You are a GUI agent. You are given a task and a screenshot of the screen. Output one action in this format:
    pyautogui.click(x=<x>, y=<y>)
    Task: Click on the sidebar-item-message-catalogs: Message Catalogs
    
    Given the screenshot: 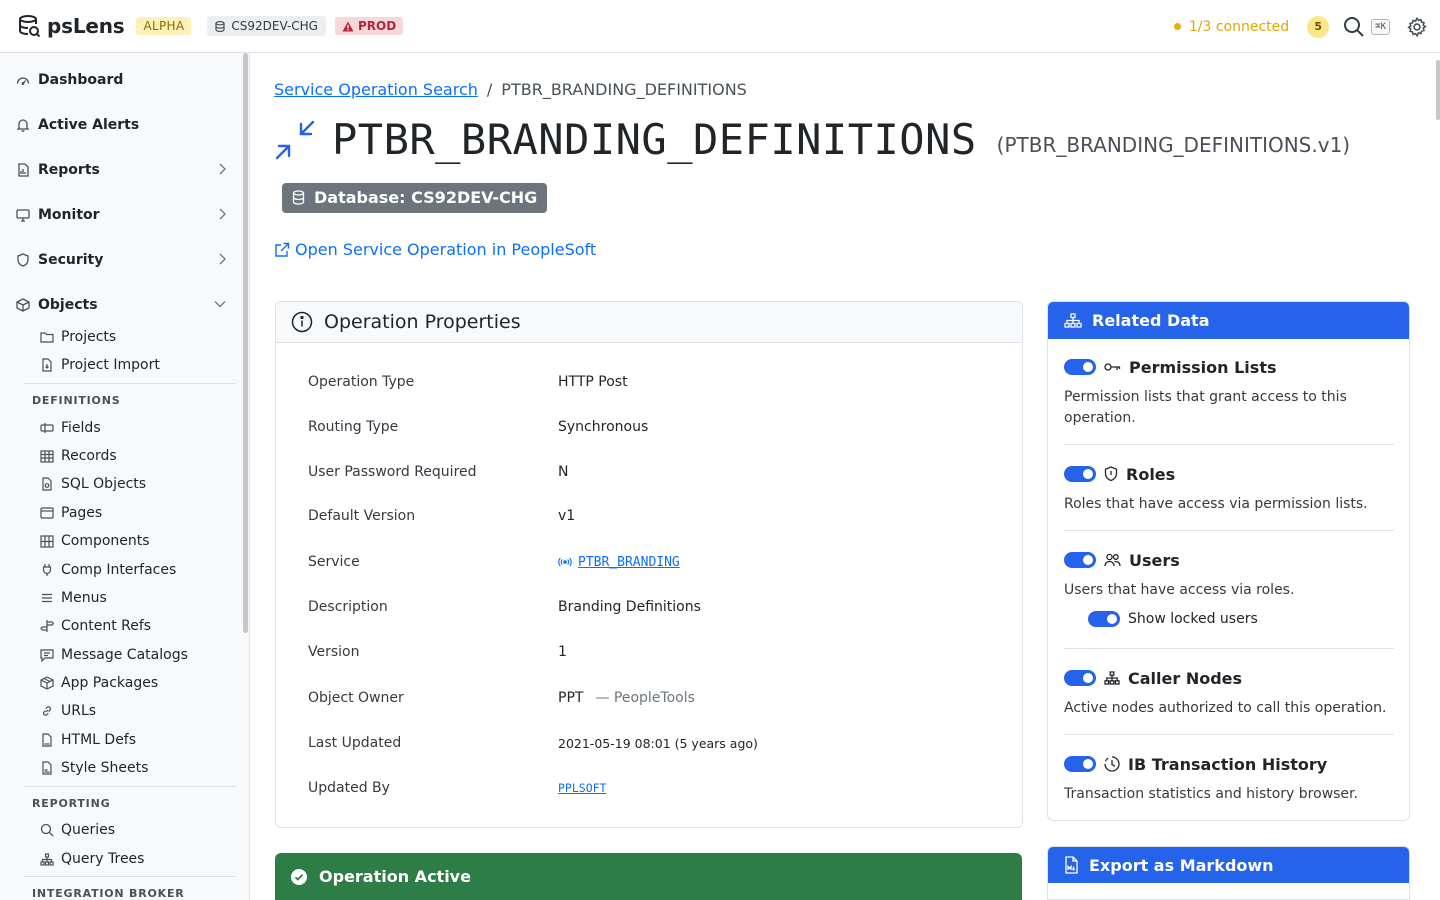 What is the action you would take?
    pyautogui.click(x=138, y=655)
    